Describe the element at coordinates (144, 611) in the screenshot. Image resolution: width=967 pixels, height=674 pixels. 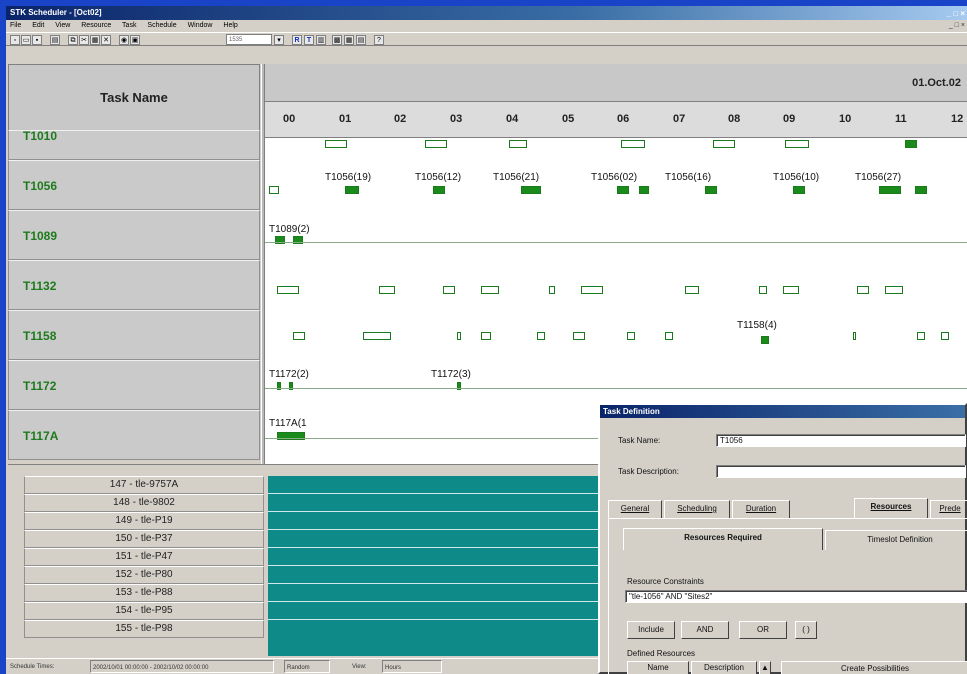
I see `resource-row: 154 - tle-P95` at that location.